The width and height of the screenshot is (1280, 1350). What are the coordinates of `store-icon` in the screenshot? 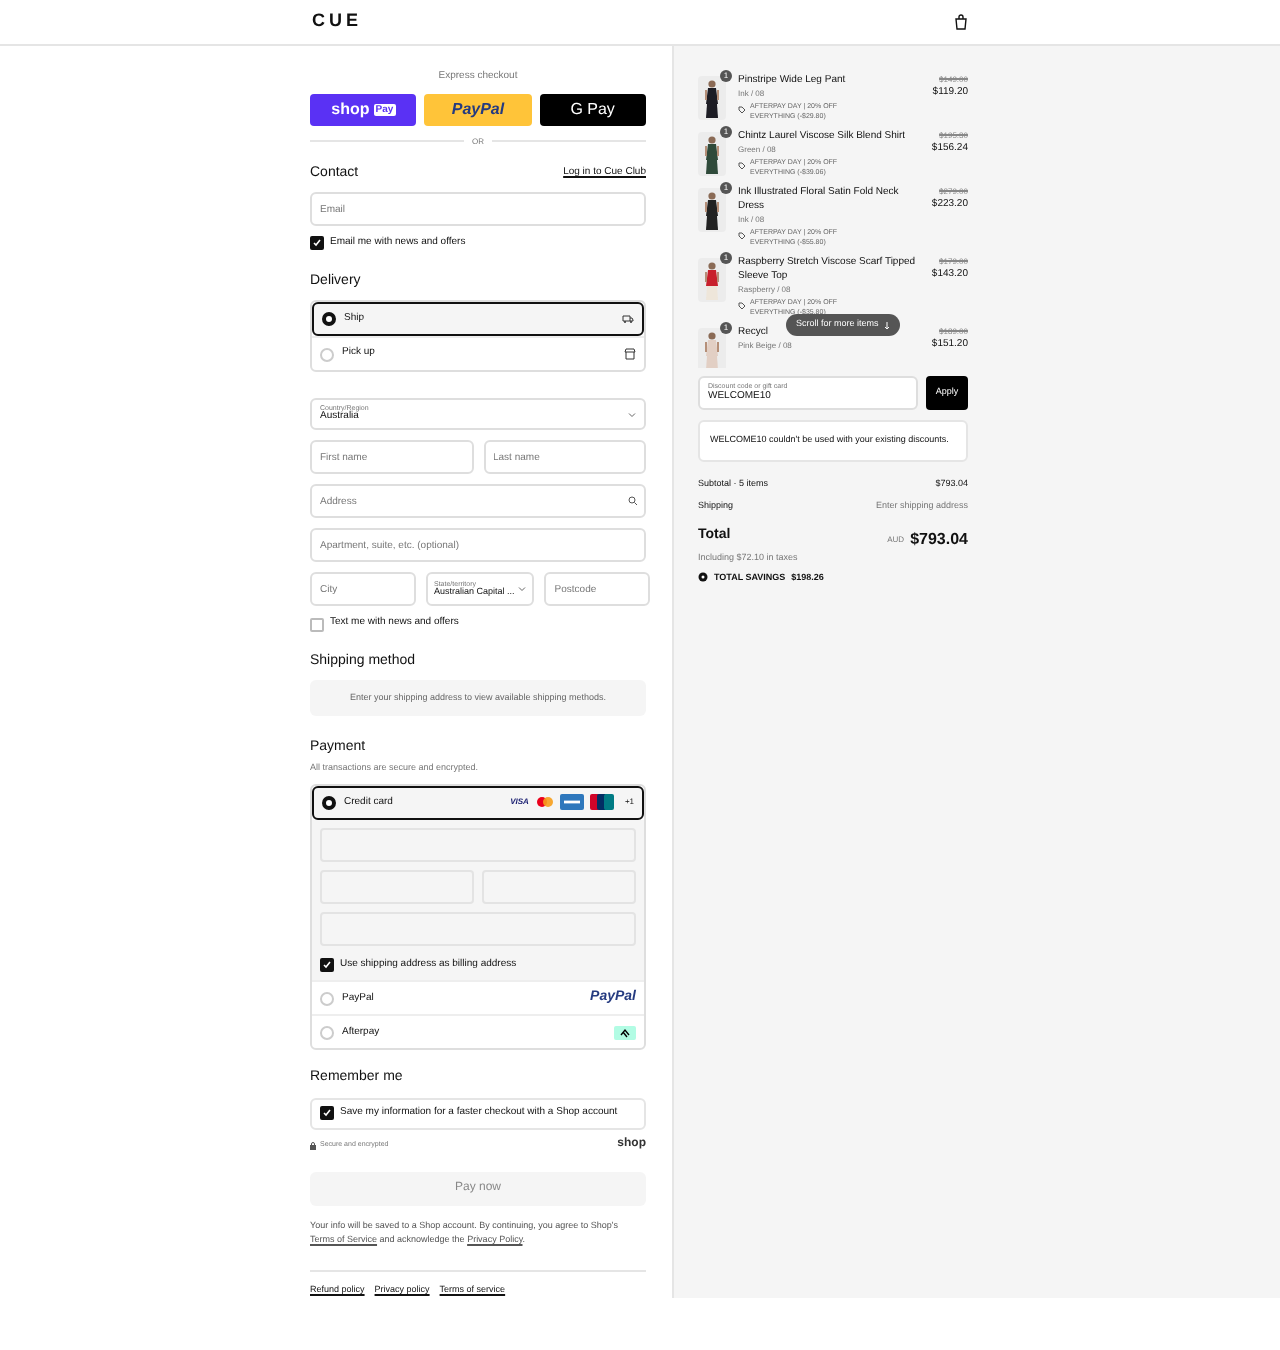 It's located at (630, 354).